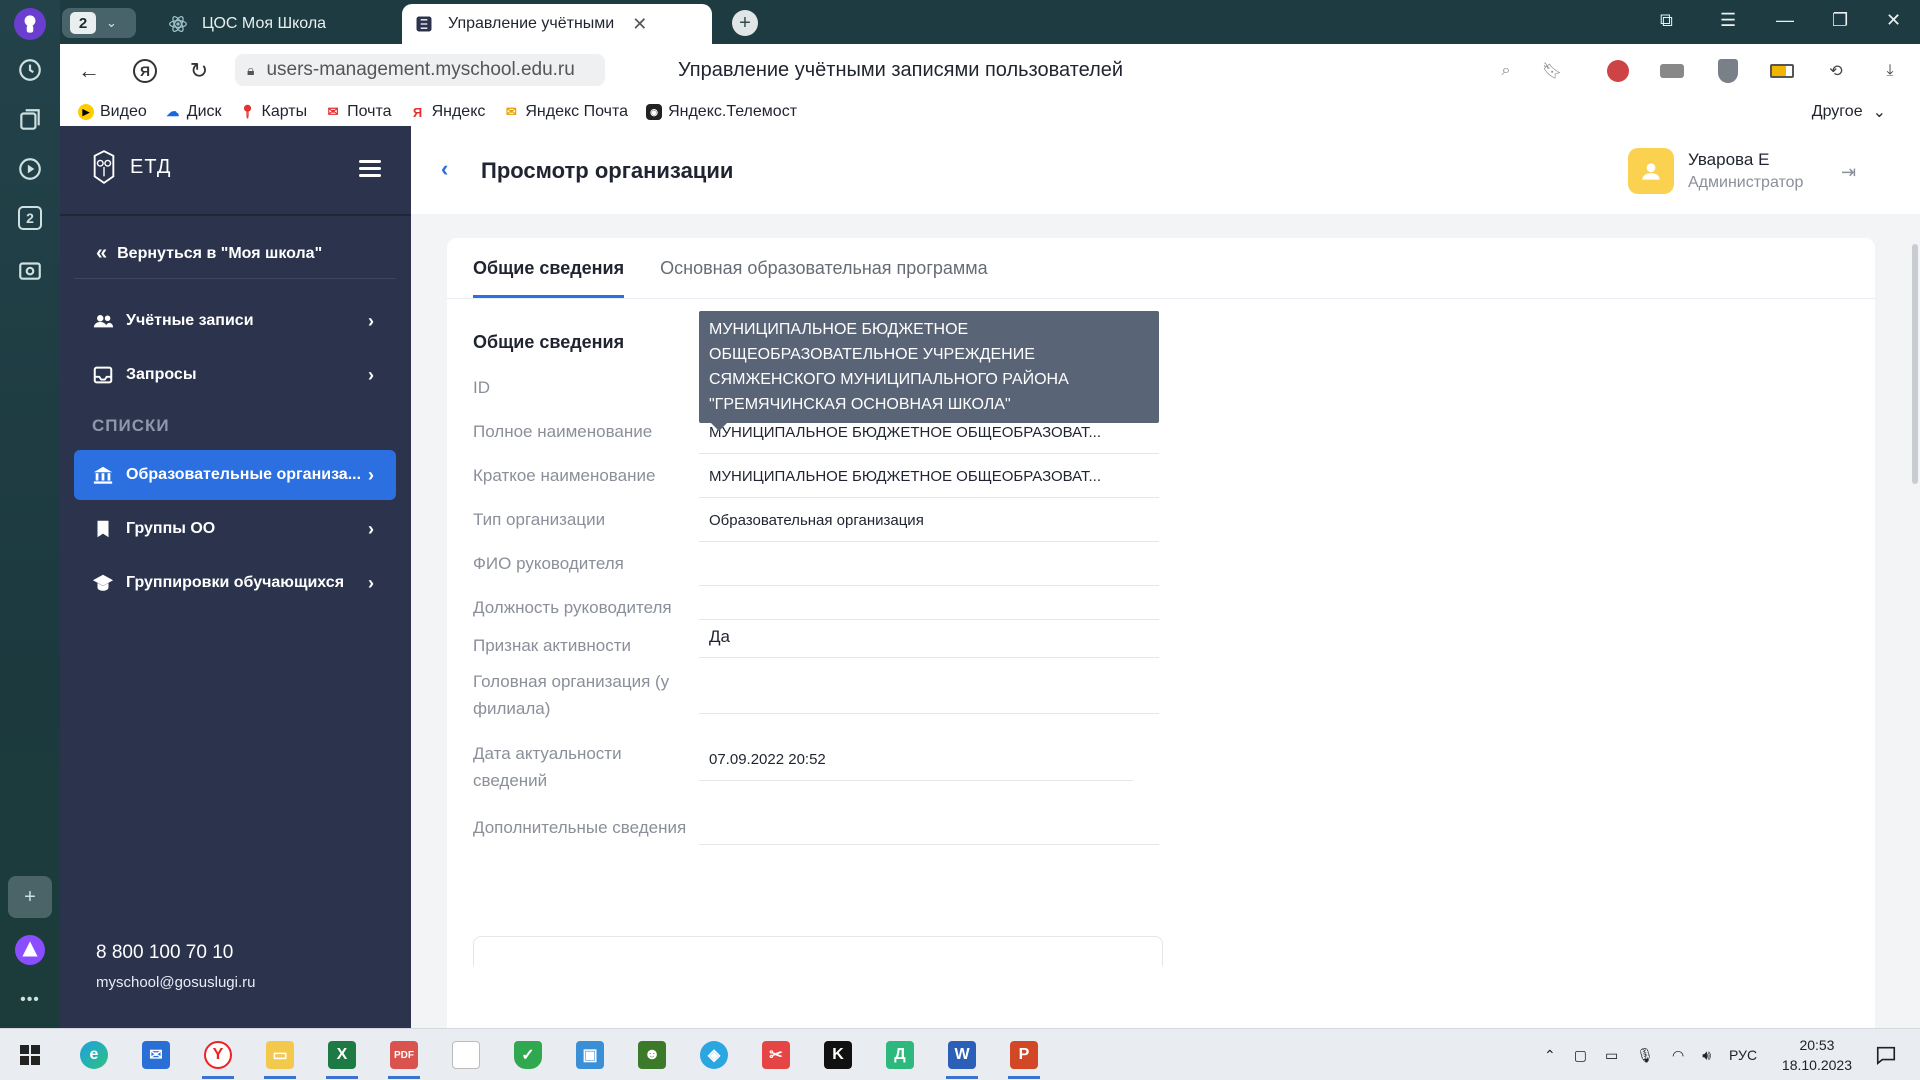 This screenshot has height=1080, width=1920. What do you see at coordinates (1893, 20) in the screenshot?
I see `close-window-icon: ✕` at bounding box center [1893, 20].